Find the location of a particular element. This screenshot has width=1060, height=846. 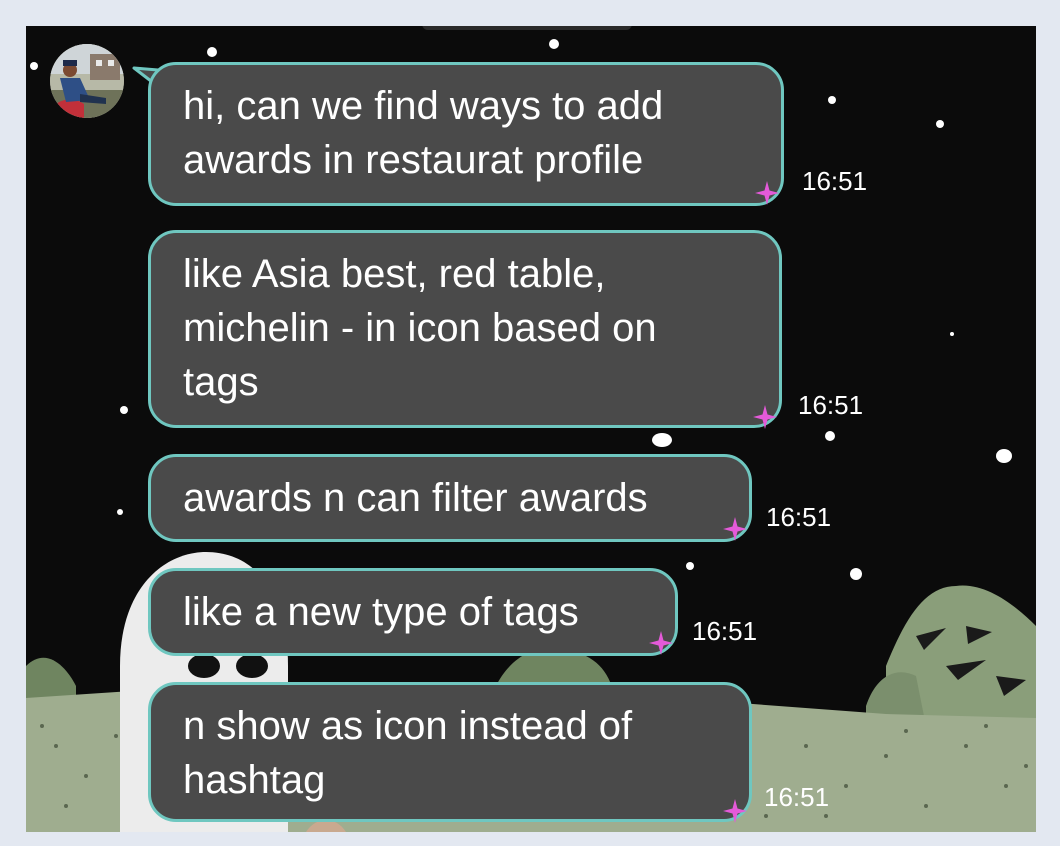

user-avatar is located at coordinates (87, 81).